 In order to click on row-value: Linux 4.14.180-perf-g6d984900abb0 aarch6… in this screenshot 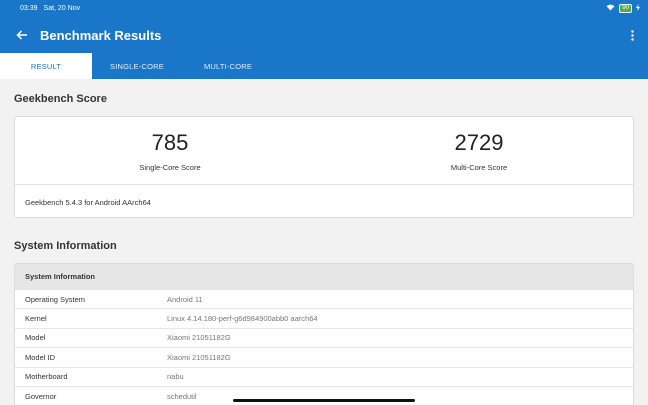, I will do `click(242, 319)`.